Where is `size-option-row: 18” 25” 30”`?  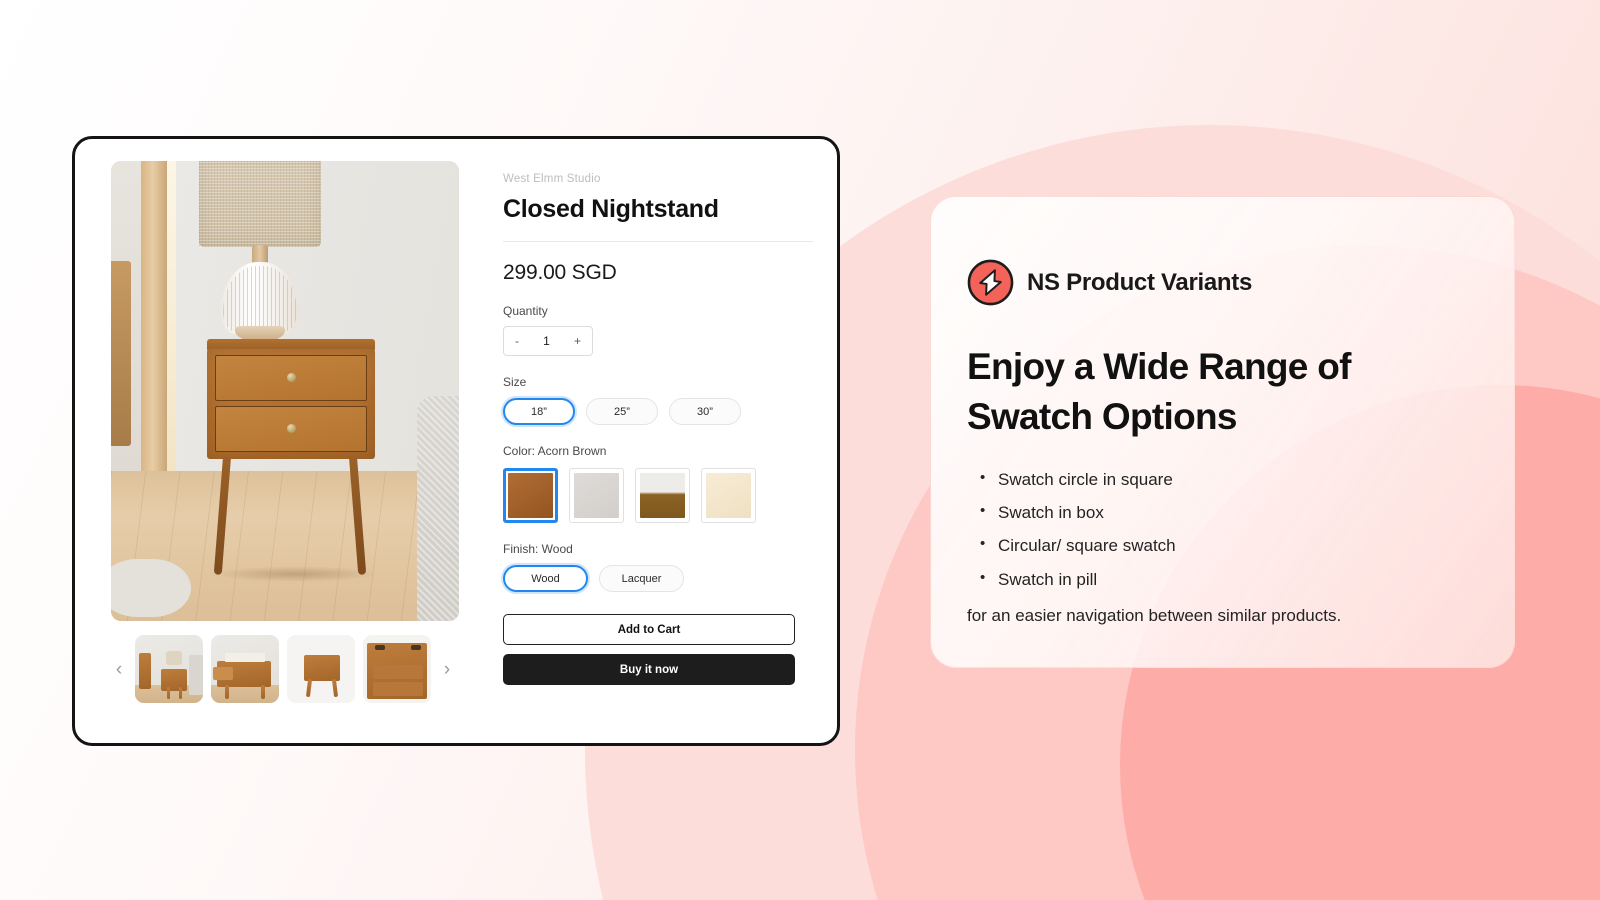
size-option-row: 18” 25” 30” is located at coordinates (658, 411).